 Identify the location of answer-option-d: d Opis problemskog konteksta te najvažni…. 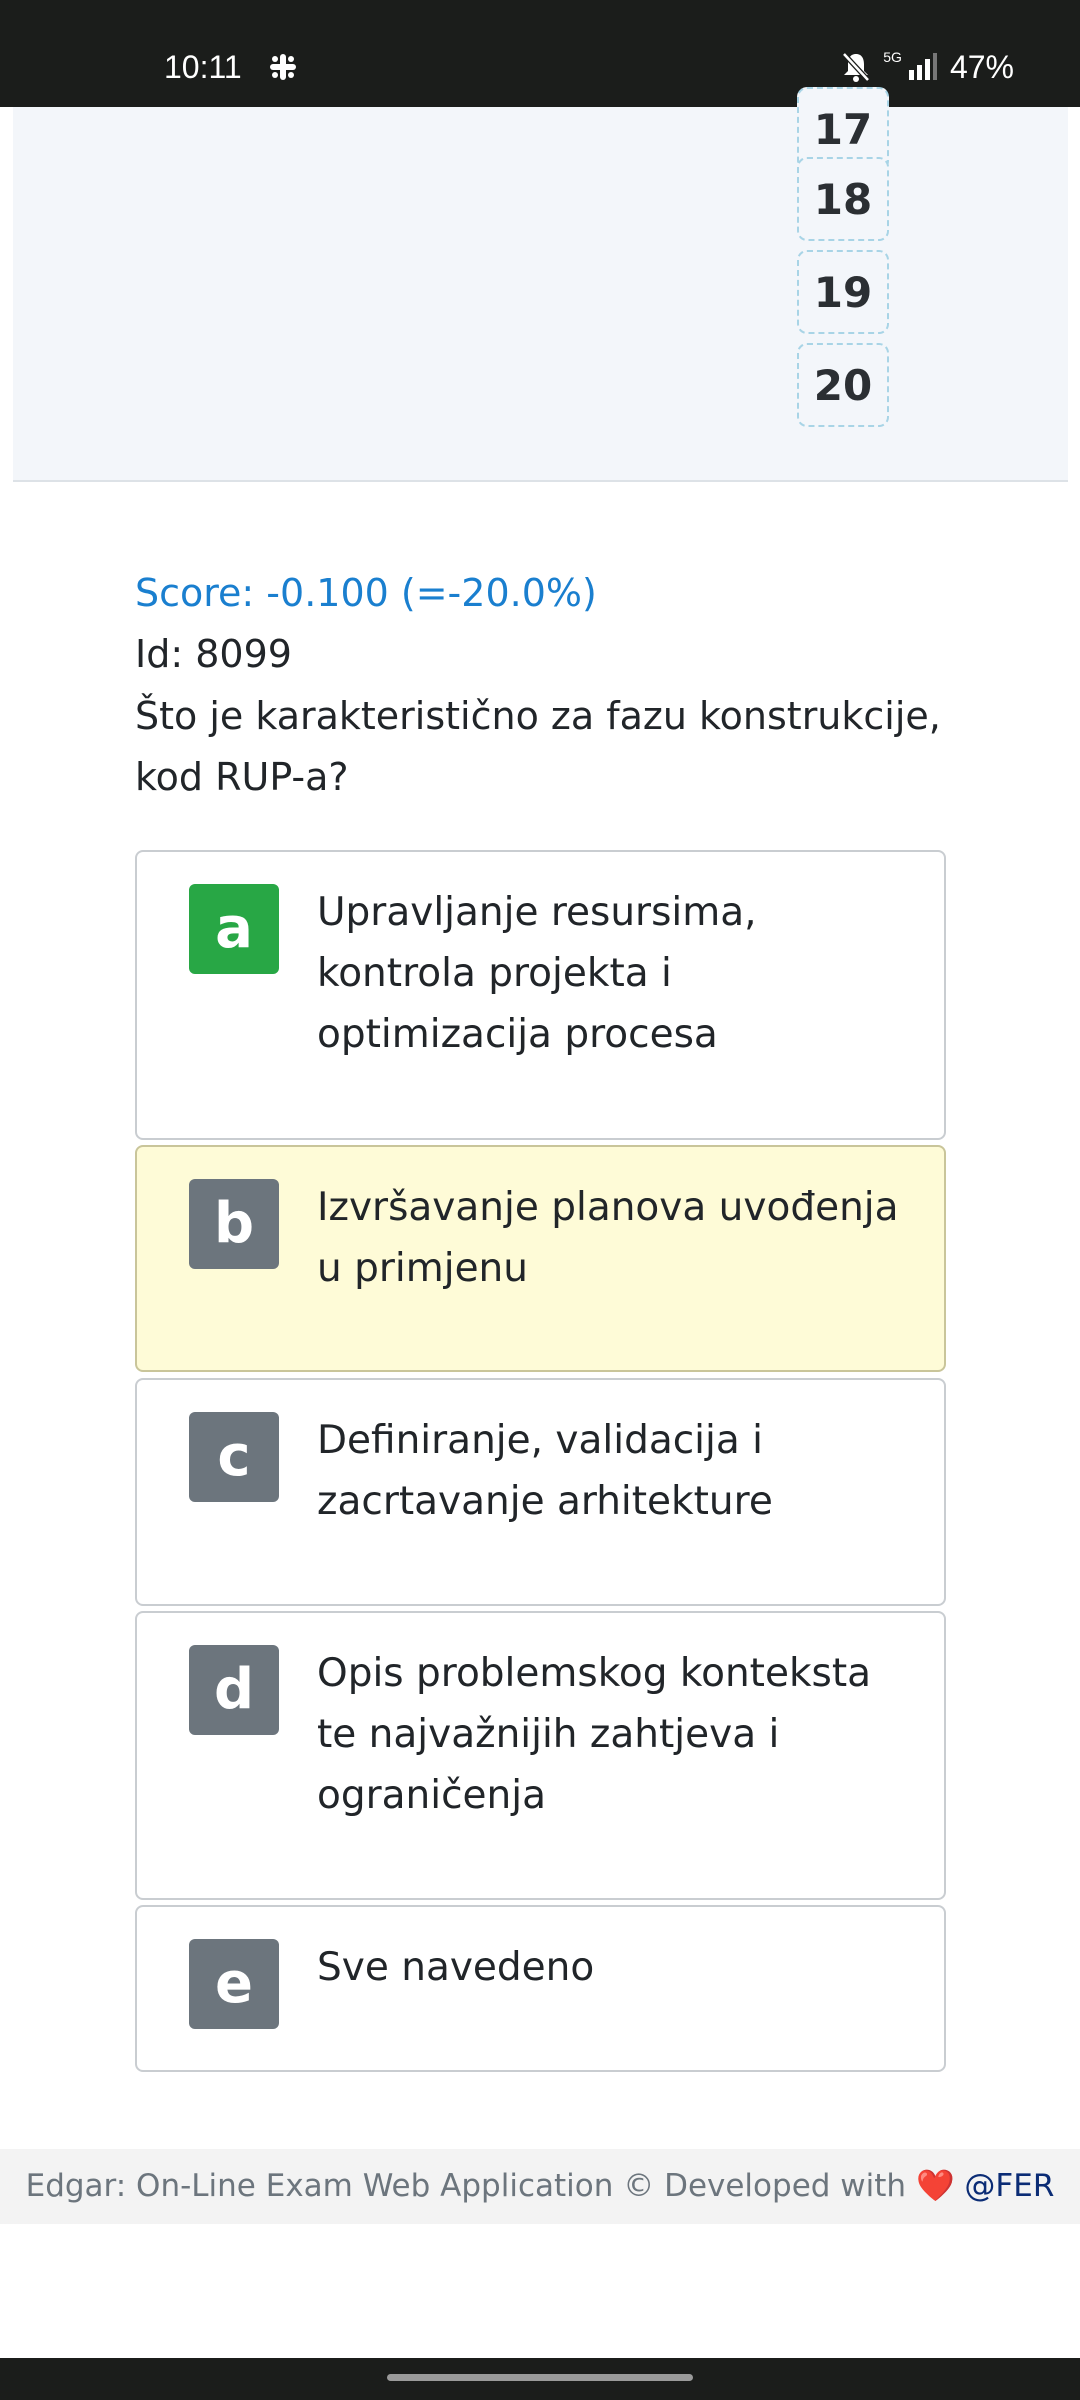
(540, 1755).